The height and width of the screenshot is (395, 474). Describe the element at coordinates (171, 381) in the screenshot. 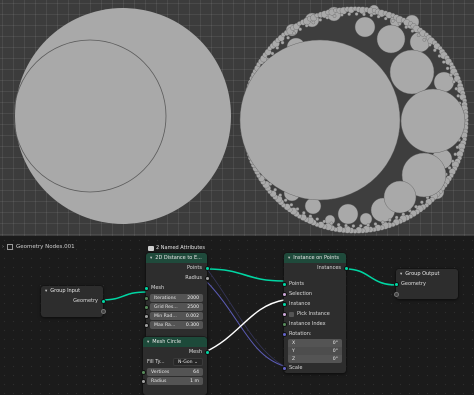

I see `radius-field: Radius 1 m` at that location.